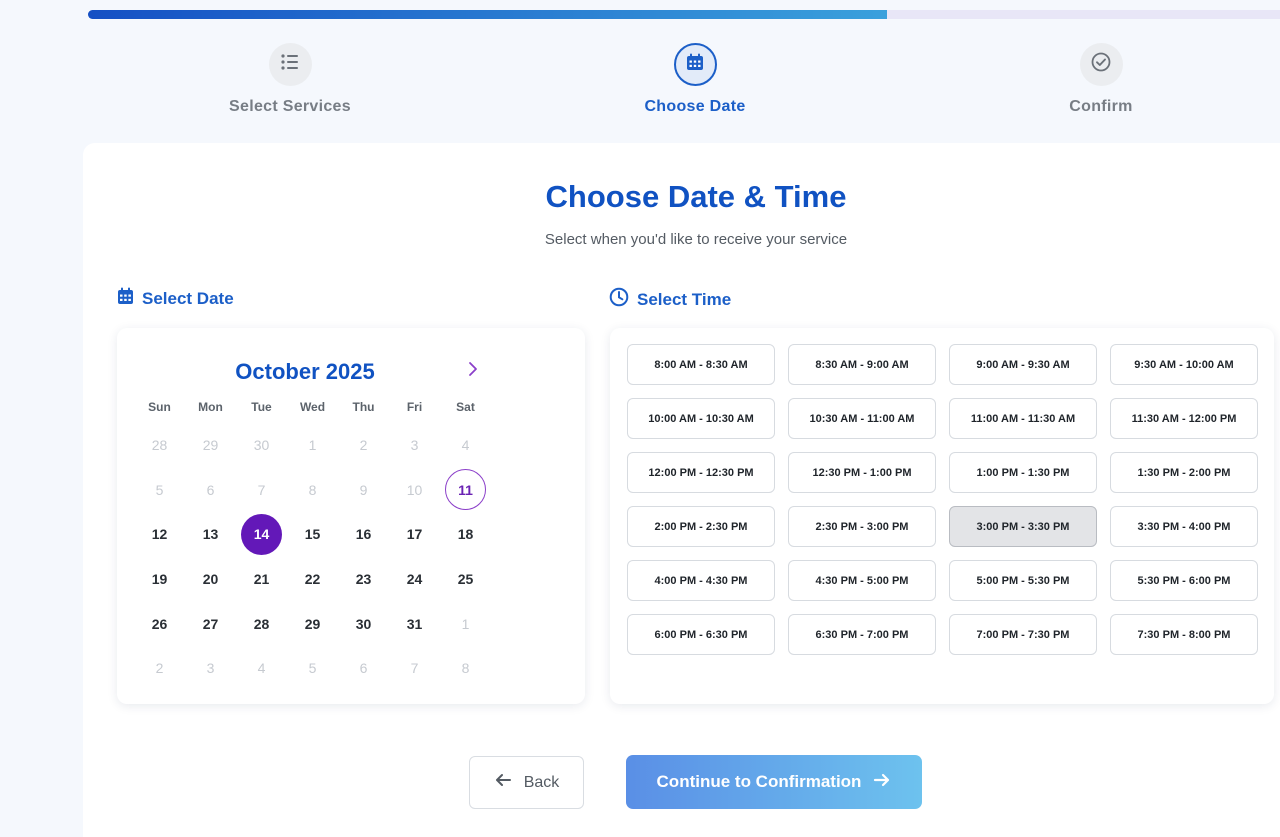 The width and height of the screenshot is (1280, 837). Describe the element at coordinates (465, 579) in the screenshot. I see `calendar-day: 25` at that location.